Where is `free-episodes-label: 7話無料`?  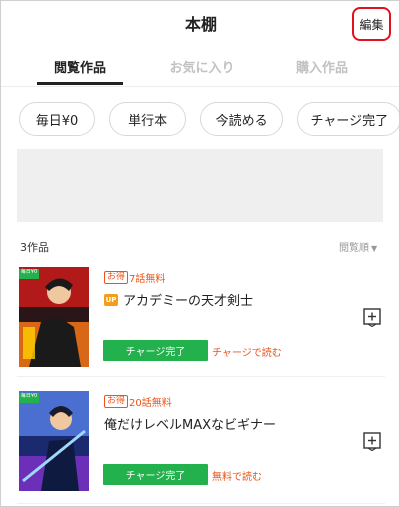 free-episodes-label: 7話無料 is located at coordinates (147, 279).